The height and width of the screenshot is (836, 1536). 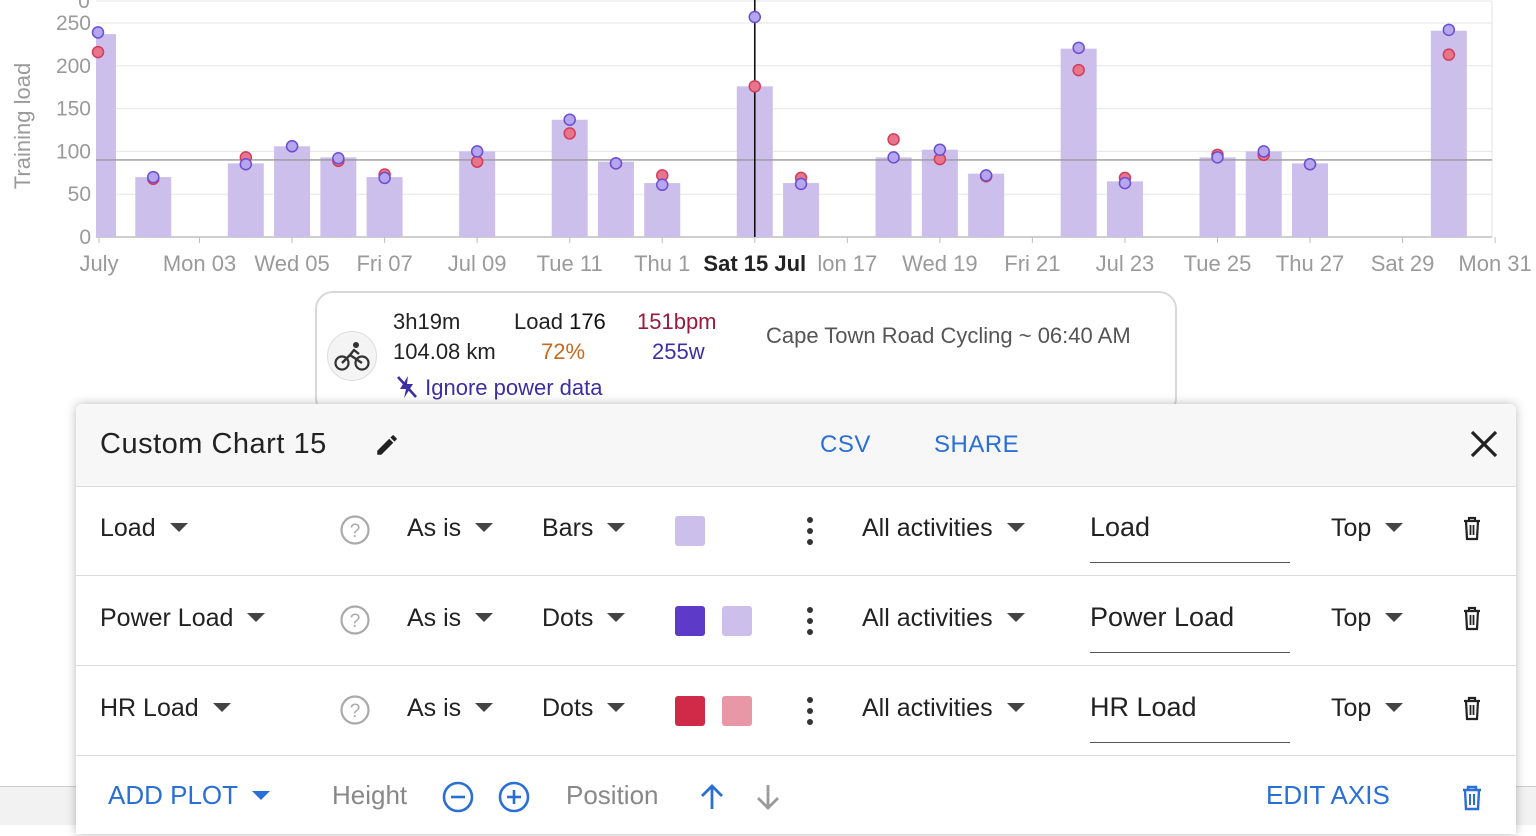 I want to click on tooltip-intensity: 72%, so click(x=563, y=351).